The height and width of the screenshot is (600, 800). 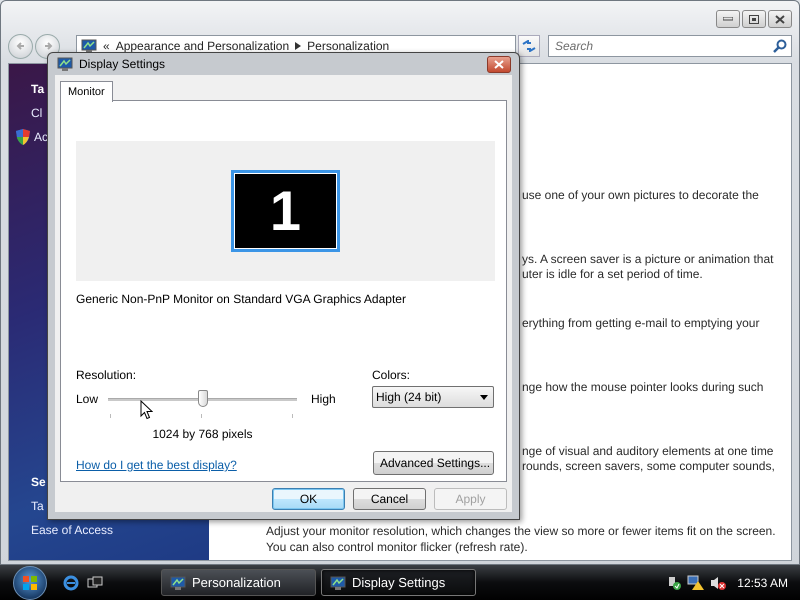 I want to click on sidebar-heading: Ta, so click(x=37, y=89).